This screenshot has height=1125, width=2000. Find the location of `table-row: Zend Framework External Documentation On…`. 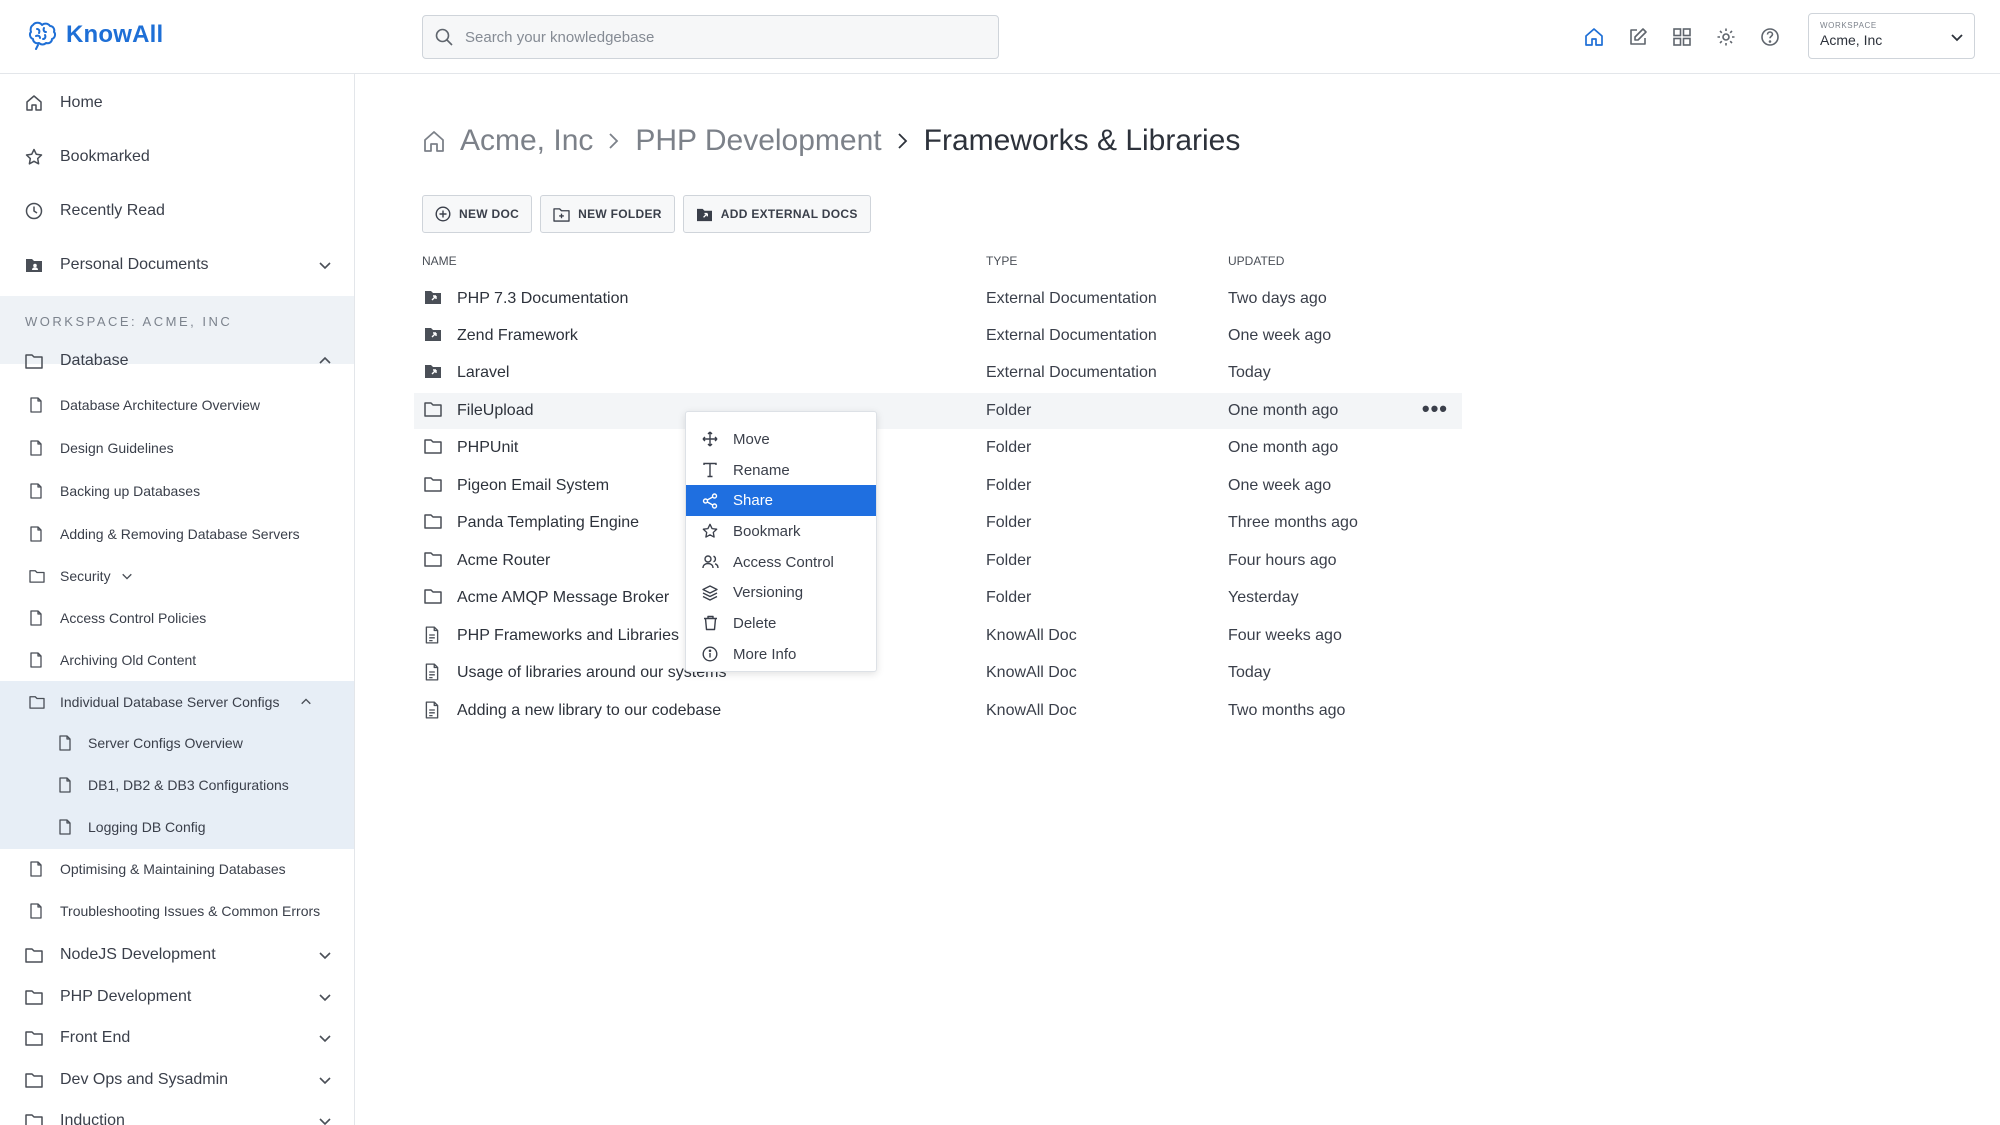

table-row: Zend Framework External Documentation On… is located at coordinates (938, 336).